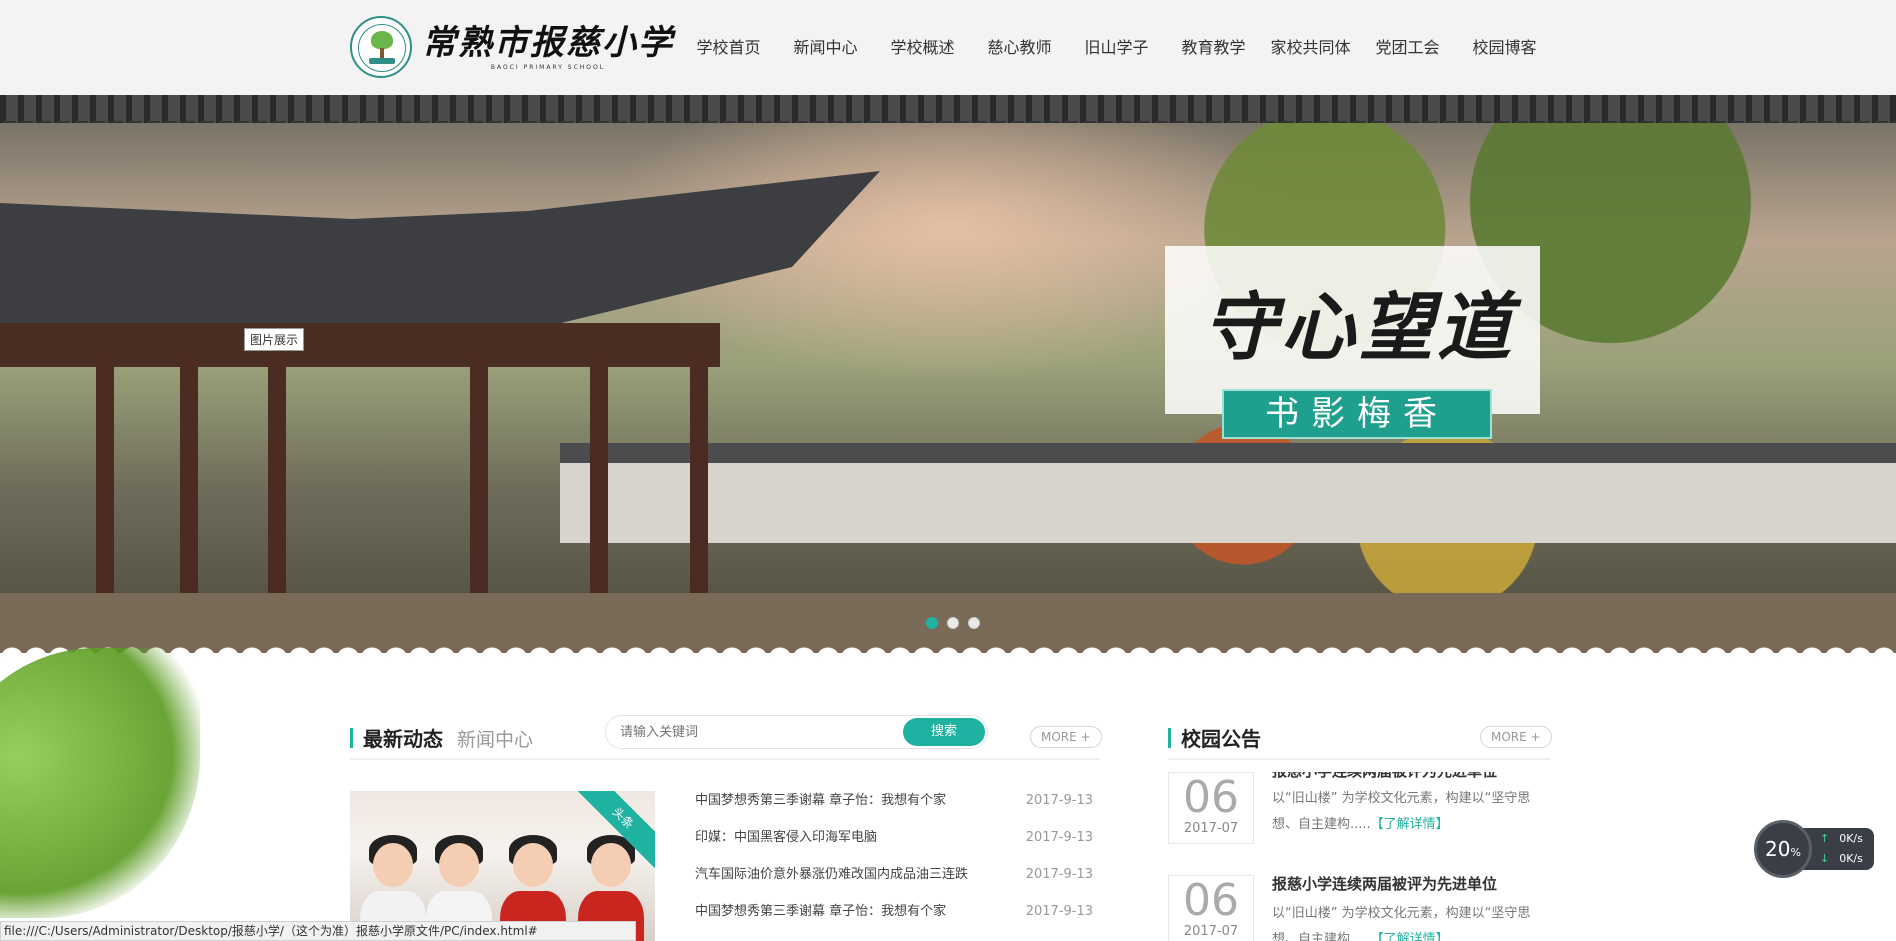  What do you see at coordinates (1019, 46) in the screenshot?
I see `nav-item-teachers: 慈心教师` at bounding box center [1019, 46].